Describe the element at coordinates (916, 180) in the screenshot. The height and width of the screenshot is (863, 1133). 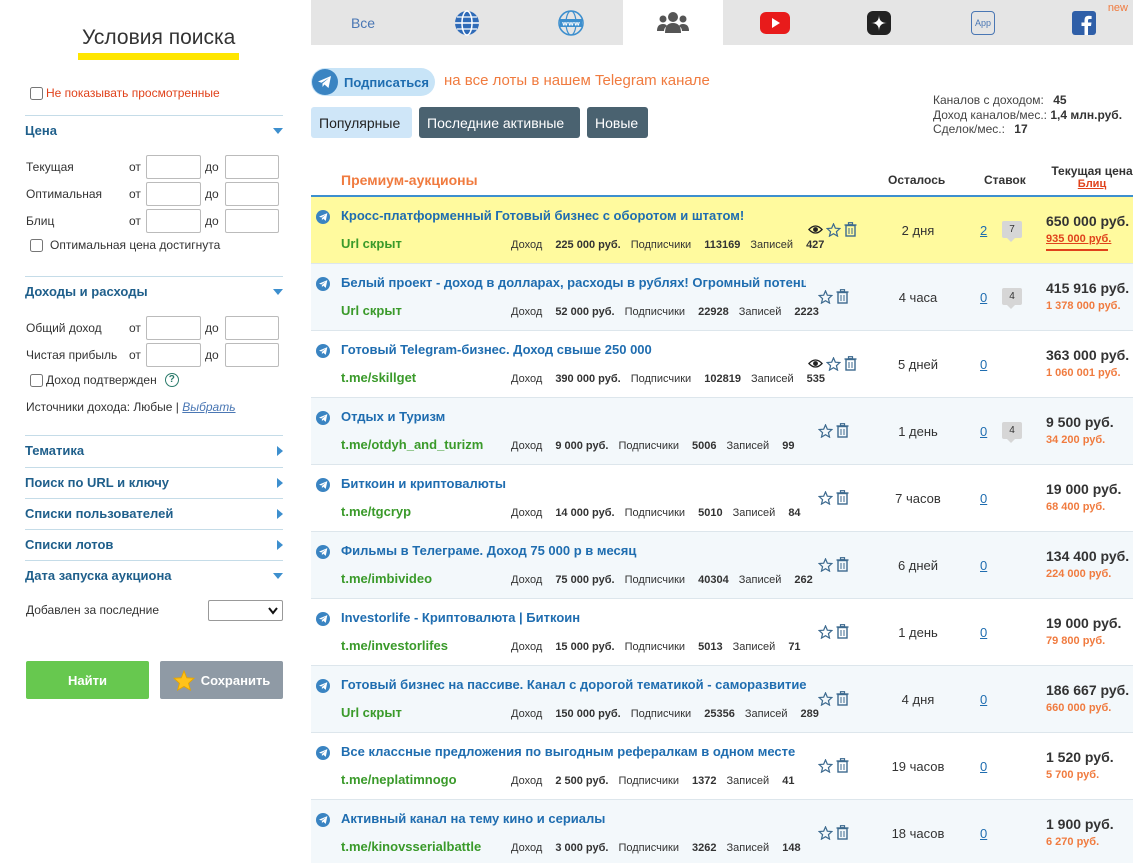
I see `column-header-left: Осталось` at that location.